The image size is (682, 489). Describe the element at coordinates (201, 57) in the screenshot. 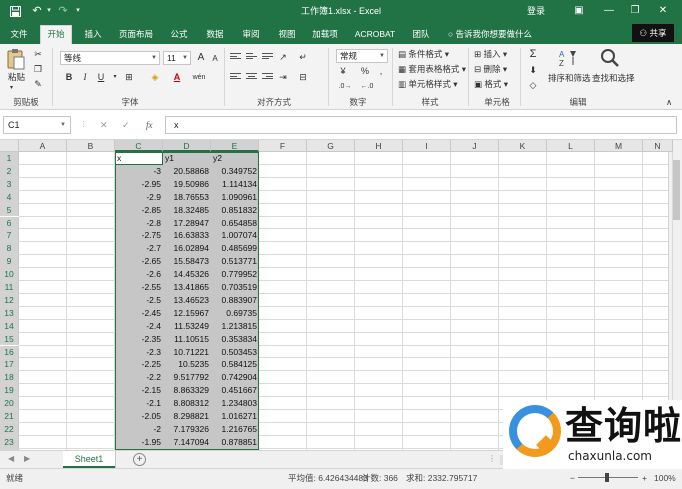

I see `grow-font-icon: A` at that location.